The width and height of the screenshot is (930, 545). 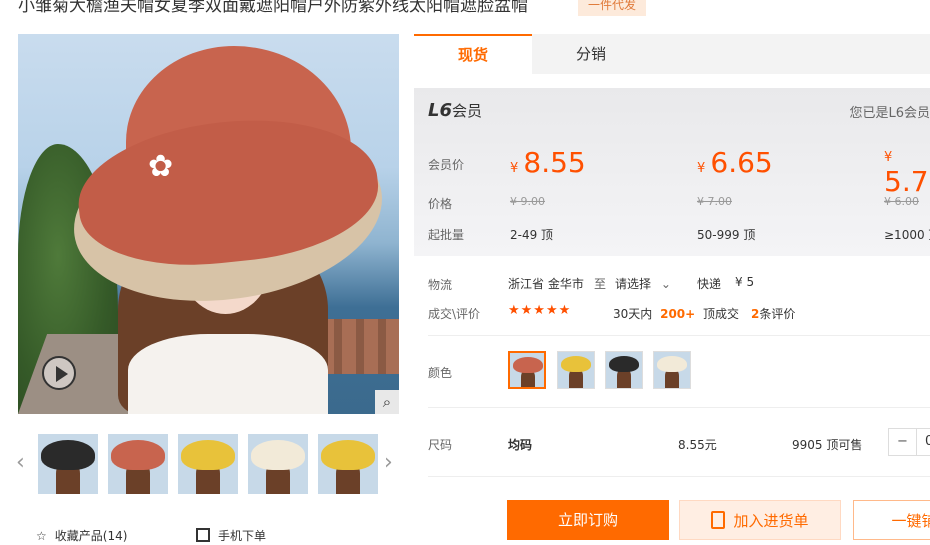 What do you see at coordinates (161, 166) in the screenshot?
I see `daisy-icon: ✿` at bounding box center [161, 166].